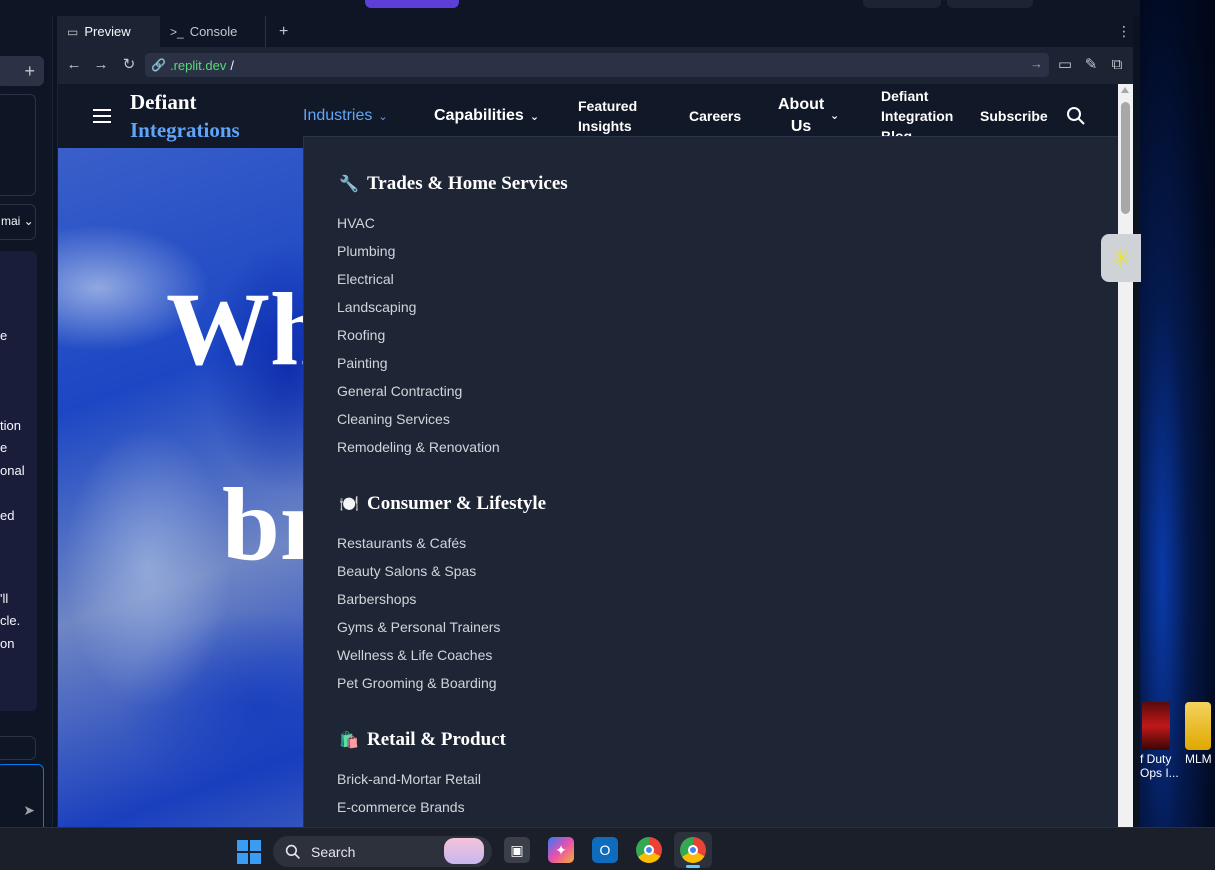 The height and width of the screenshot is (870, 1215). I want to click on nav-careers: Careers, so click(715, 116).